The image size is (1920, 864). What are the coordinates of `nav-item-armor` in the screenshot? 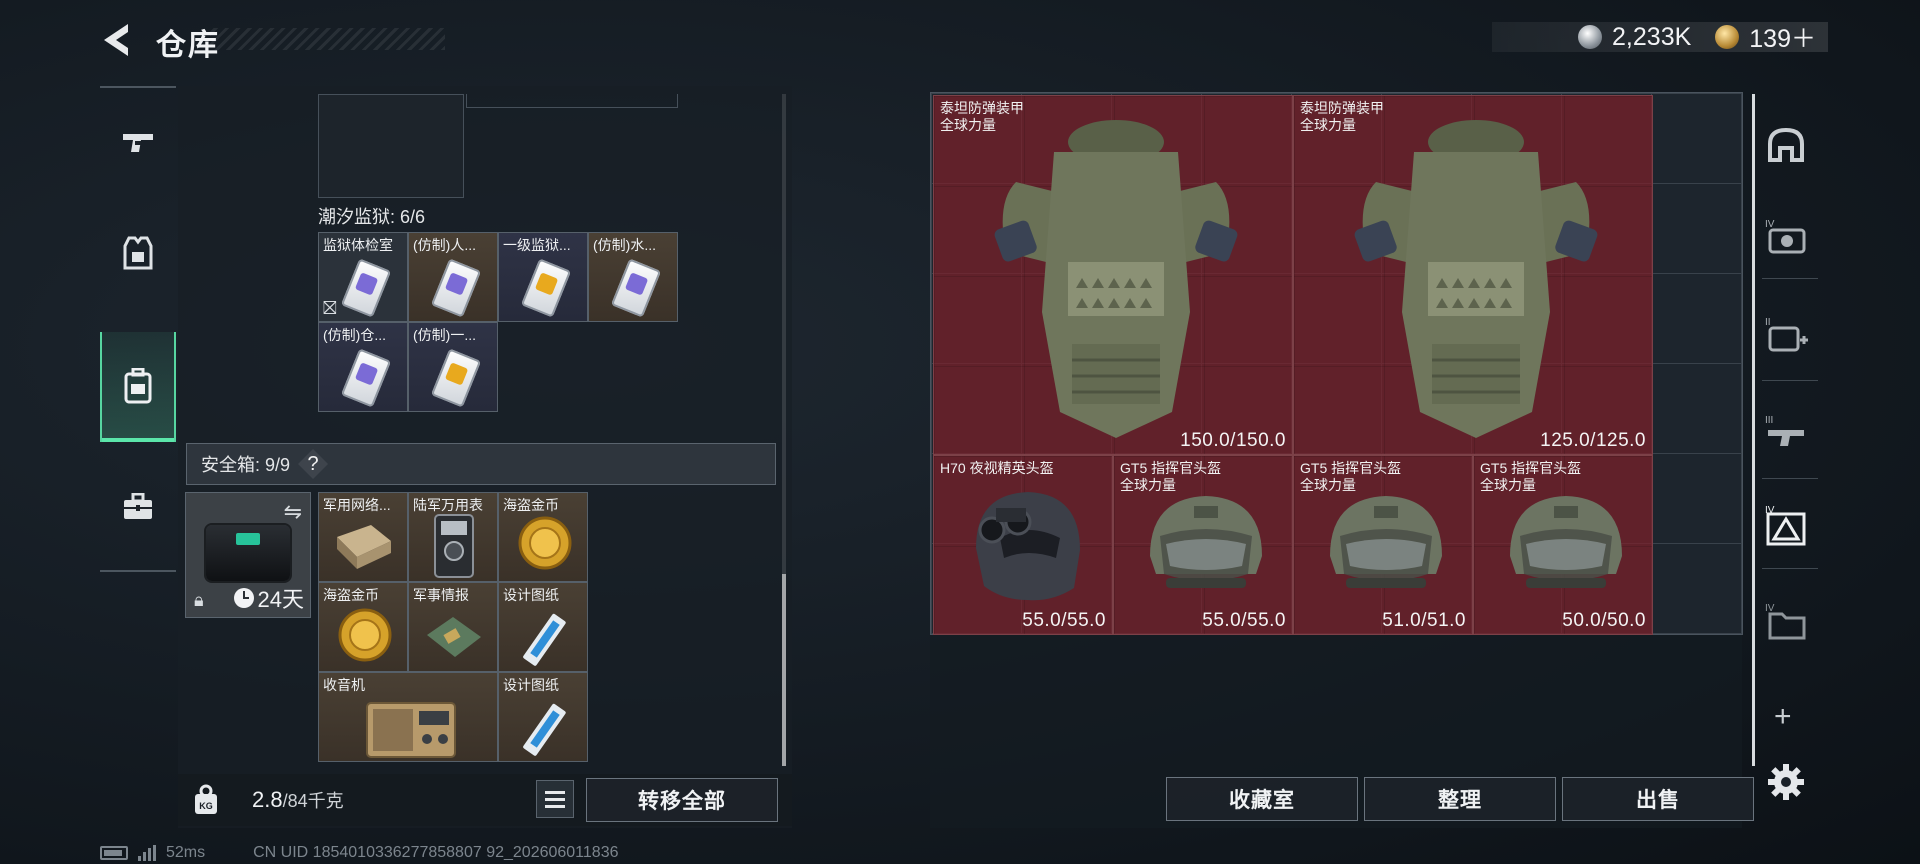 It's located at (138, 253).